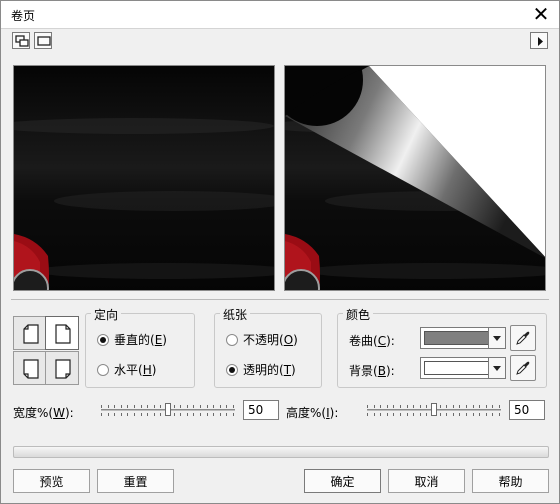  I want to click on opaque-radio: 不透明(O), so click(262, 339).